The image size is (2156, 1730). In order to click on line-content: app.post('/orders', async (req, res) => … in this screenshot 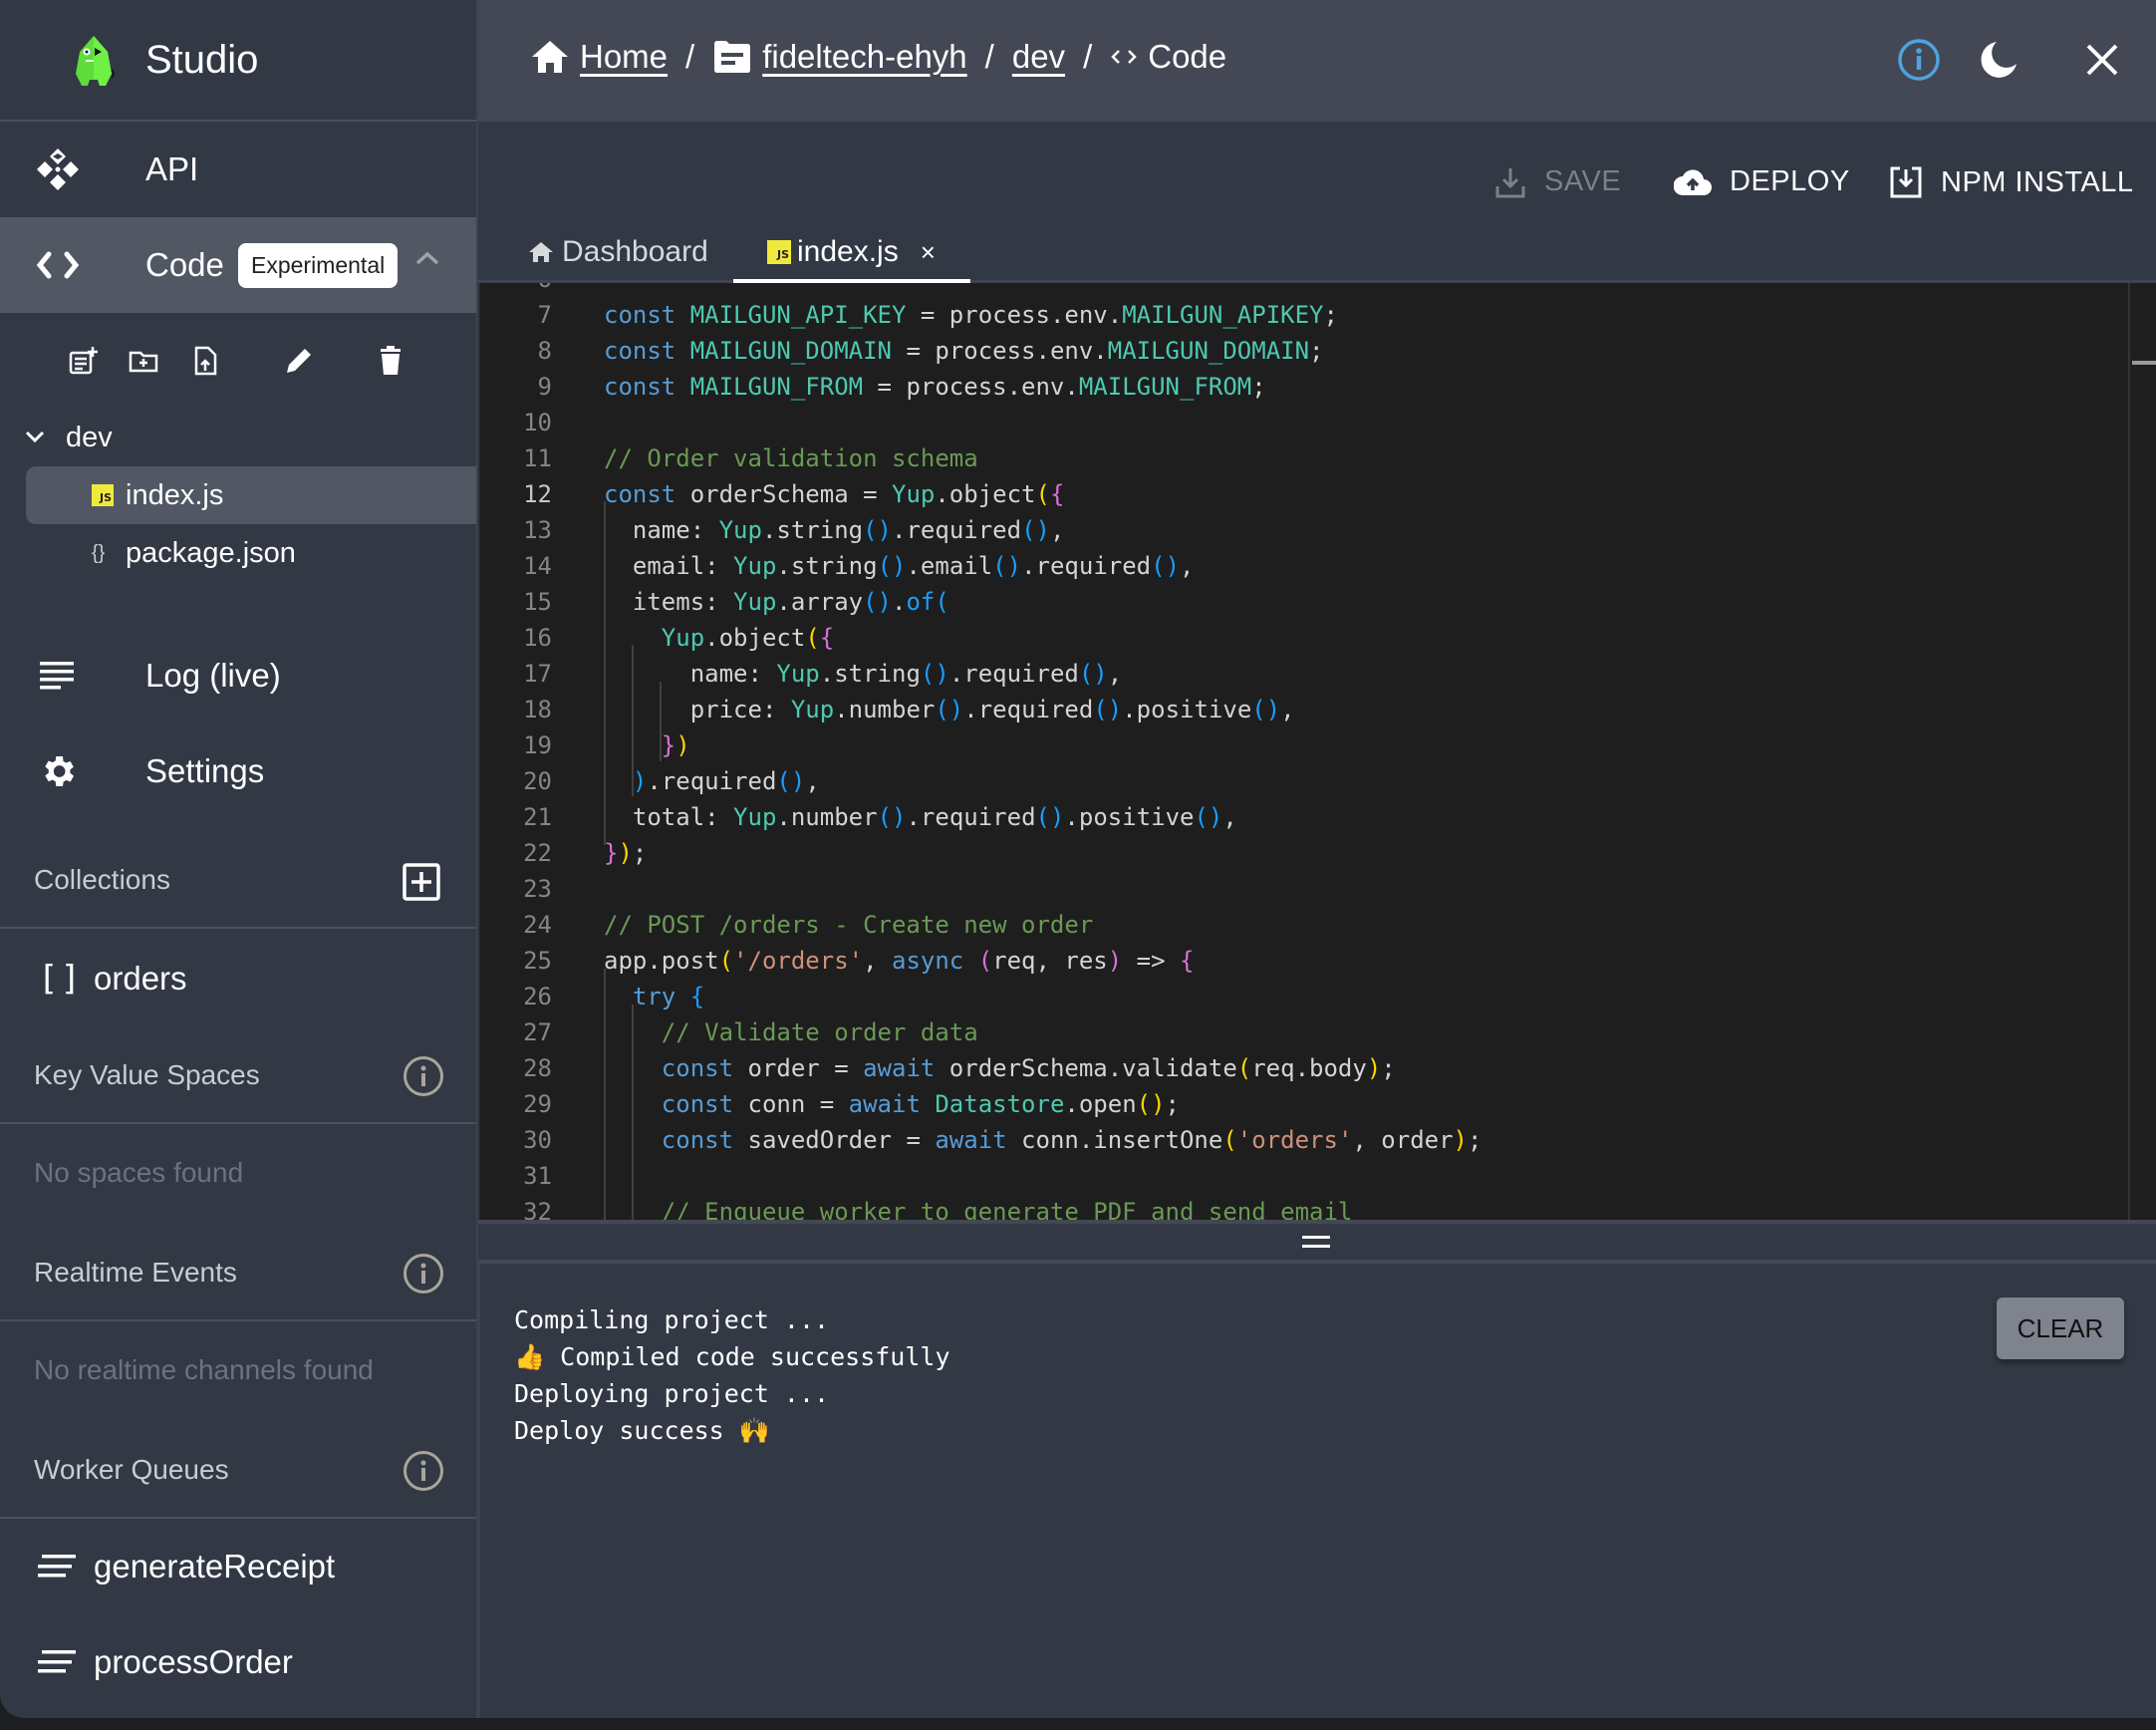, I will do `click(899, 961)`.